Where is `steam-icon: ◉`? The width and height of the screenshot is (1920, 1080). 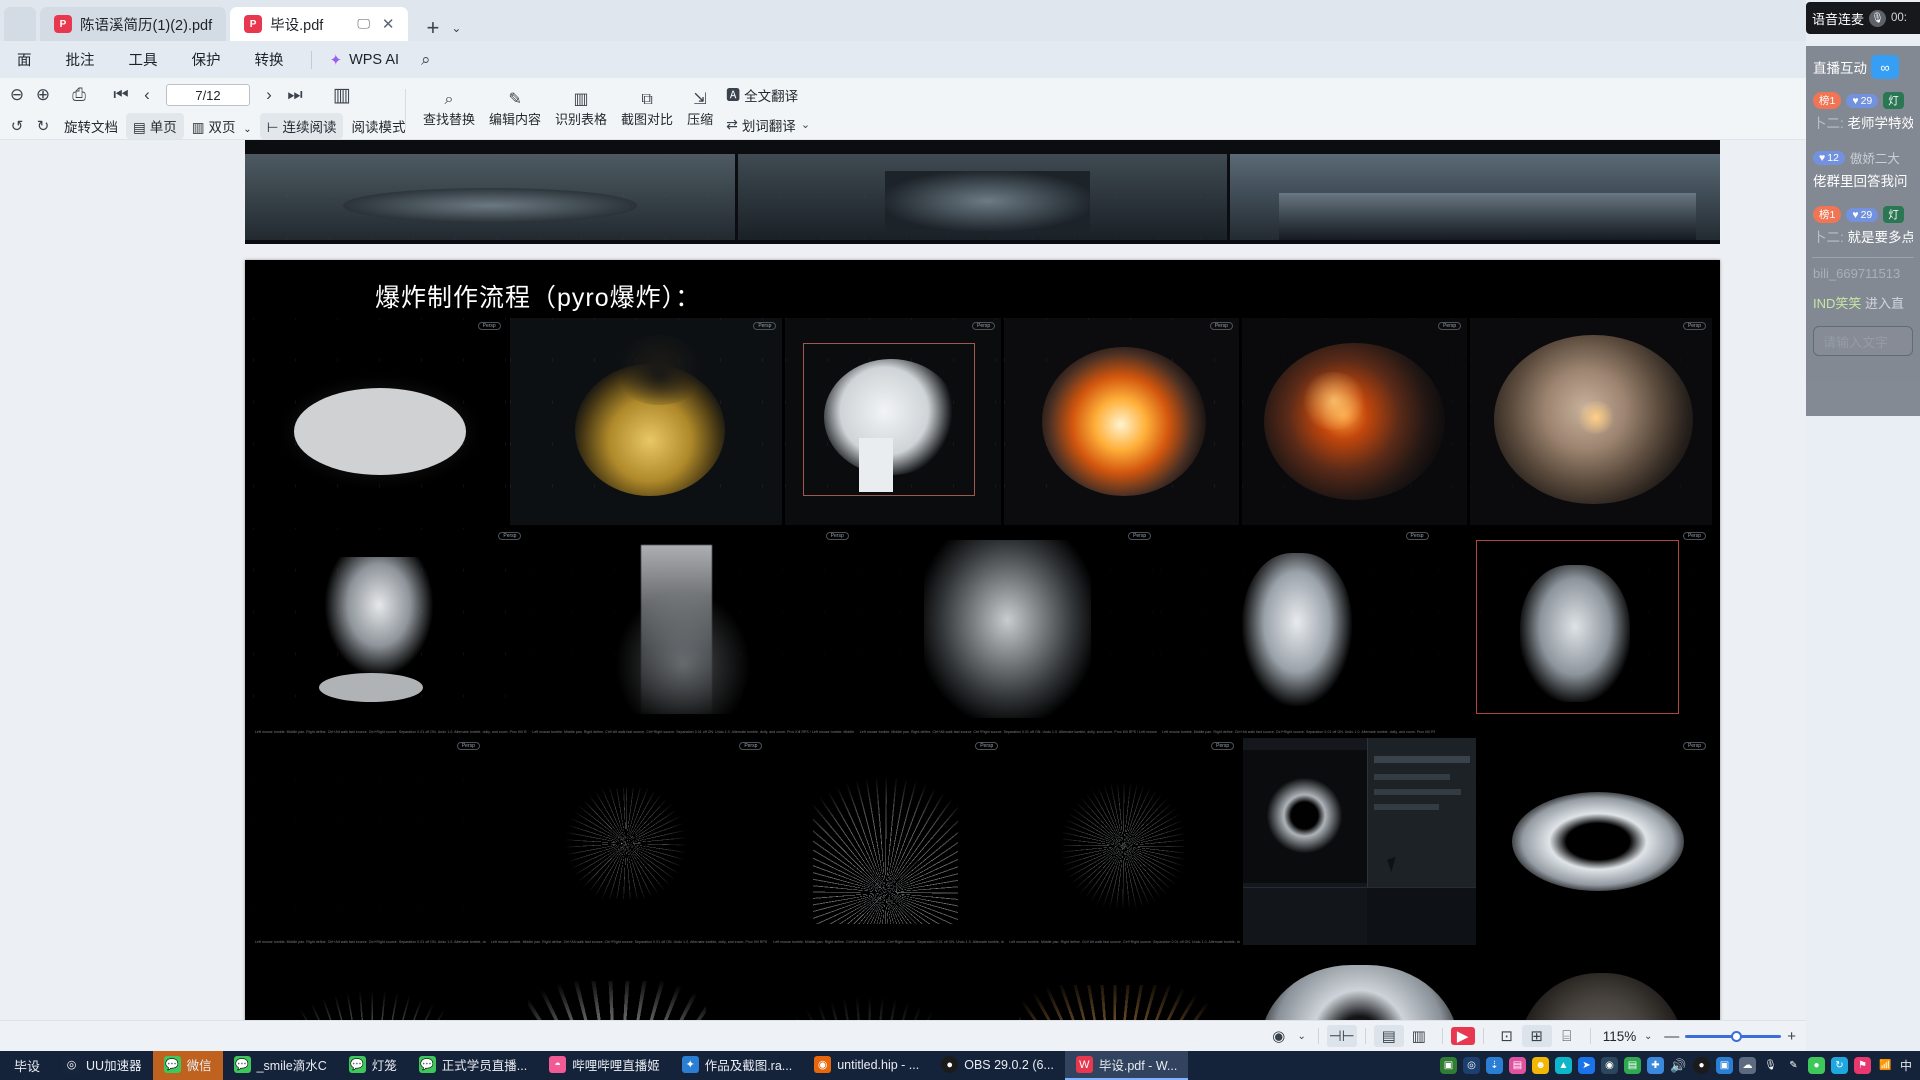 steam-icon: ◉ is located at coordinates (1609, 1065).